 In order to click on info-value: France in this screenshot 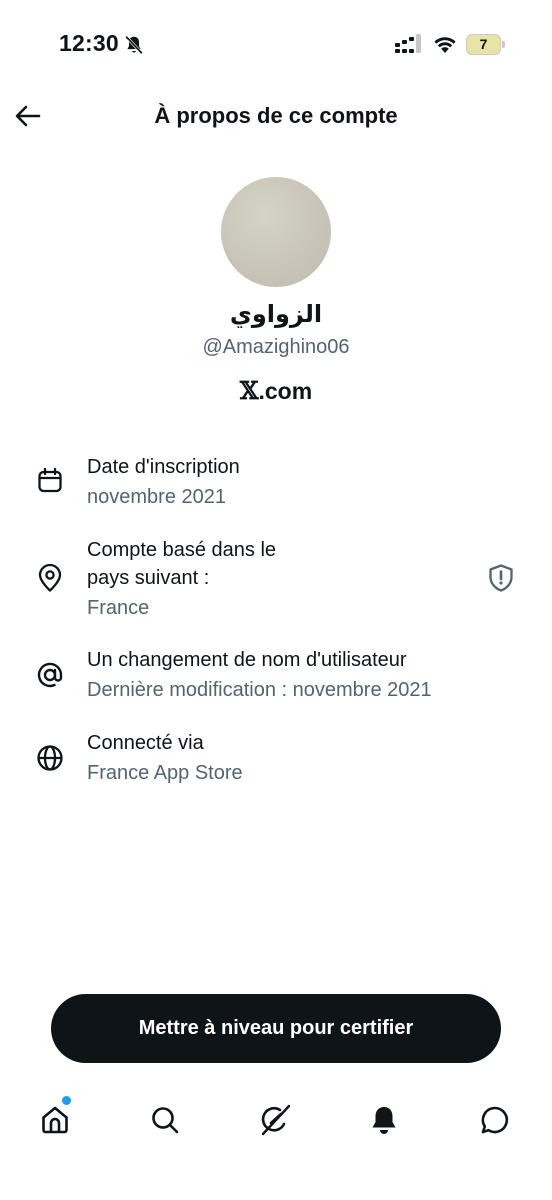, I will do `click(118, 608)`.